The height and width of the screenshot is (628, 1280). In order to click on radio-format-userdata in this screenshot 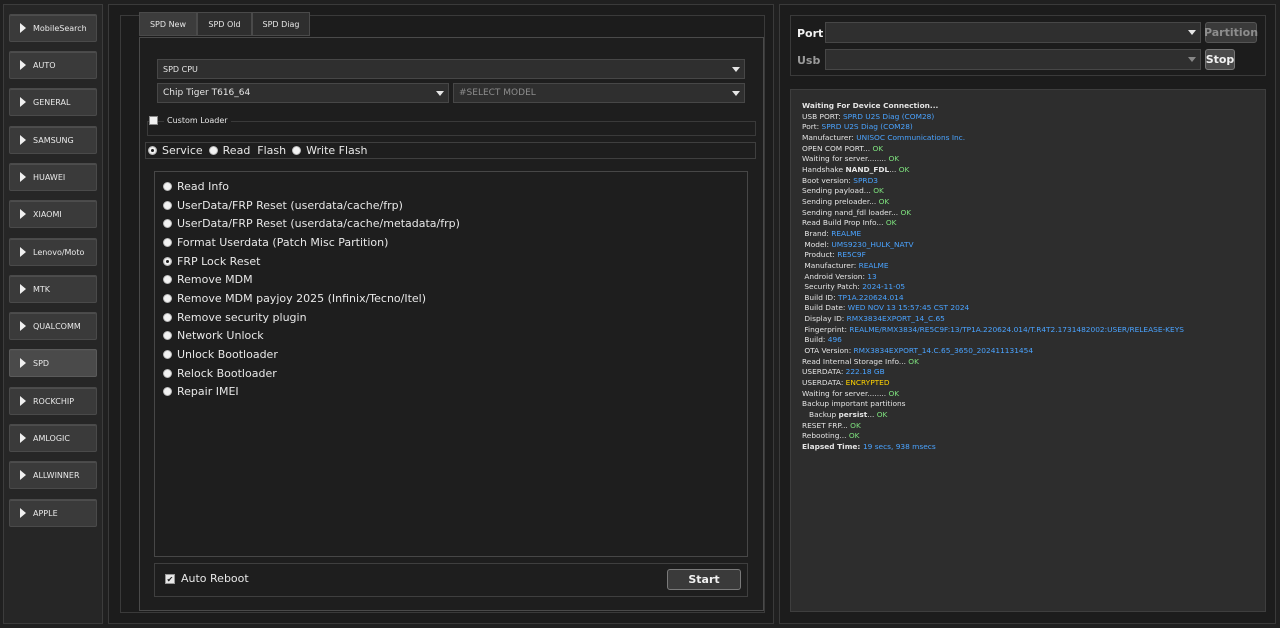, I will do `click(167, 242)`.